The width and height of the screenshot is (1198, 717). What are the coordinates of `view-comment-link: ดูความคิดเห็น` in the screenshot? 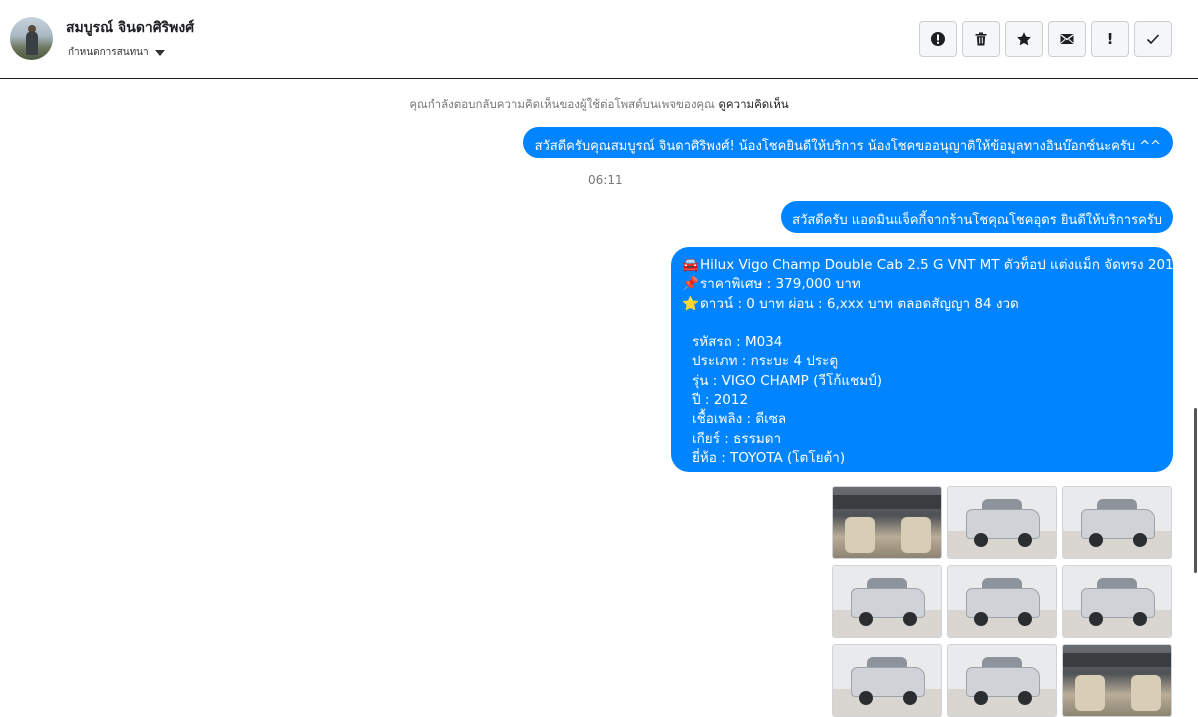 It's located at (753, 104).